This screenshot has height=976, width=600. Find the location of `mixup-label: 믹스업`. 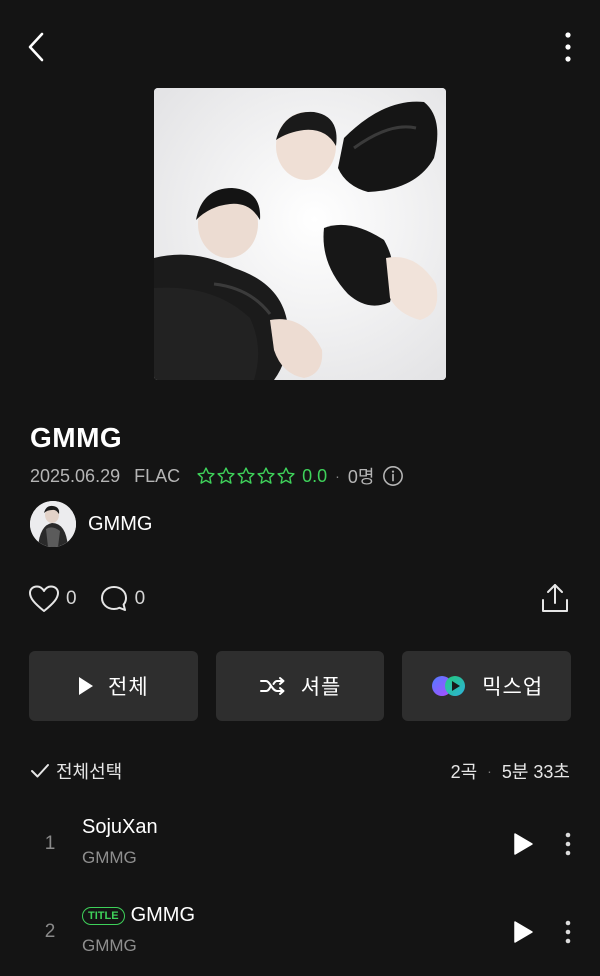

mixup-label: 믹스업 is located at coordinates (513, 687).